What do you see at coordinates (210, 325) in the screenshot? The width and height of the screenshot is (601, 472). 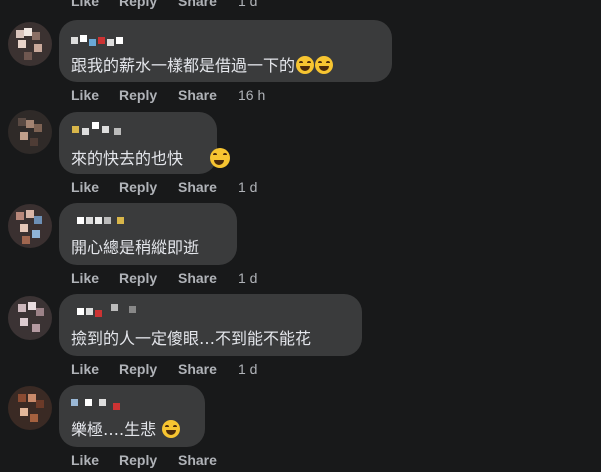 I see `comment-bubble: 撿到的人一定傻眼…不到能不能花` at bounding box center [210, 325].